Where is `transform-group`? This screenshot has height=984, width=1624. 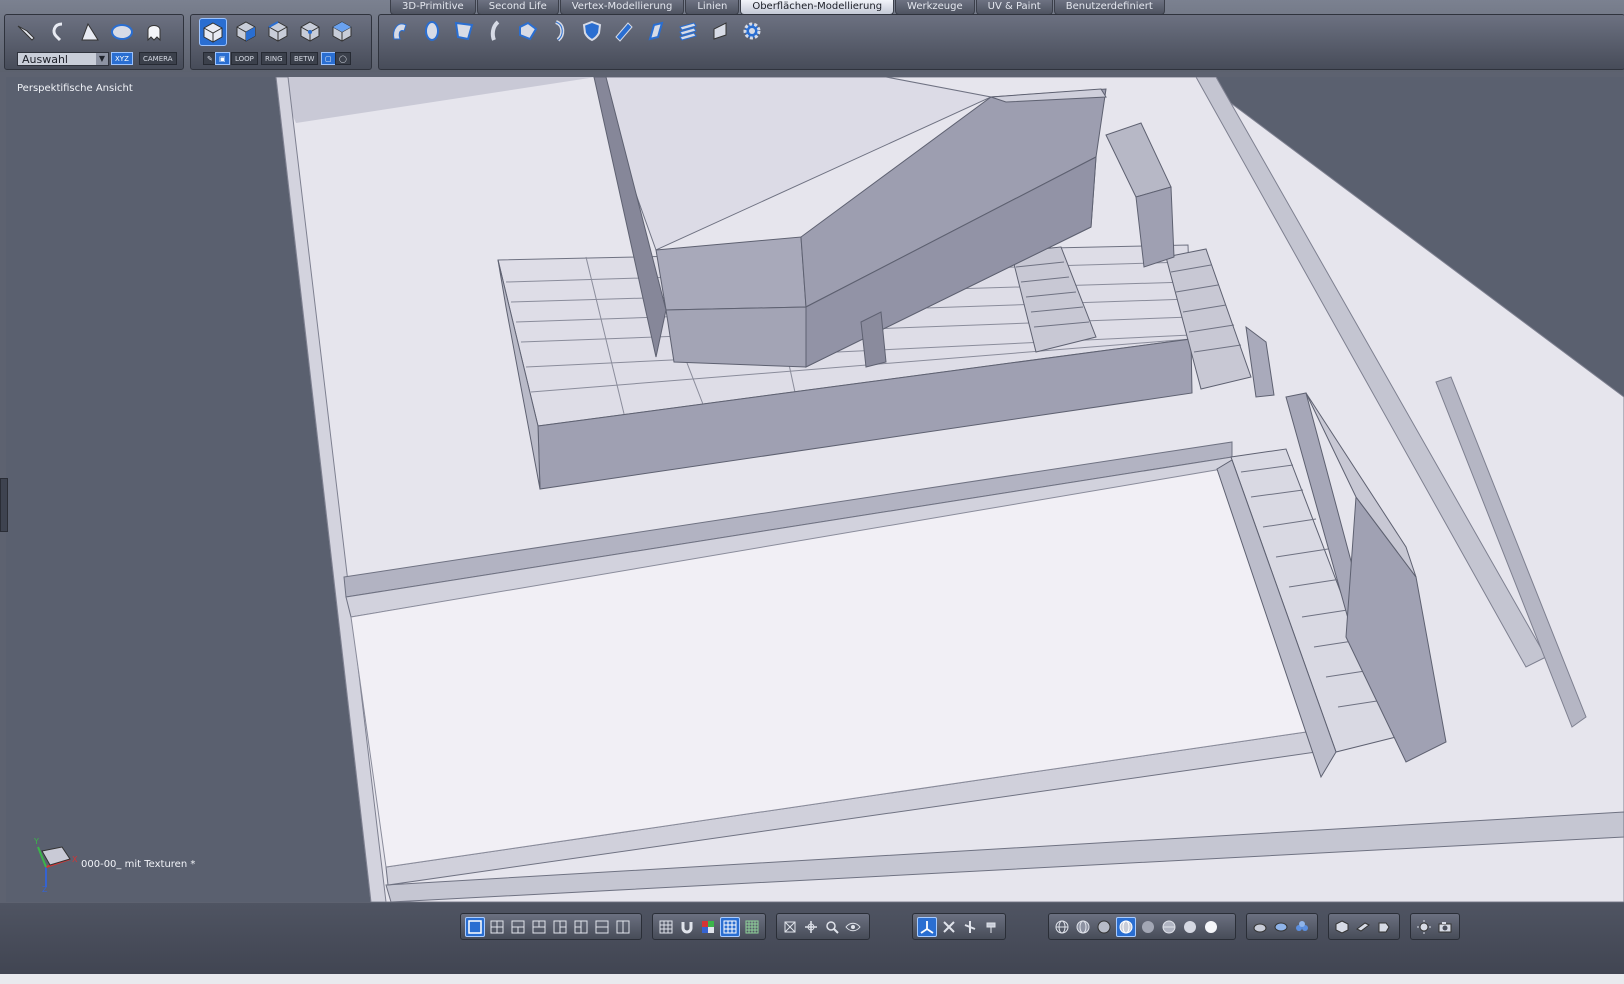
transform-group is located at coordinates (959, 926).